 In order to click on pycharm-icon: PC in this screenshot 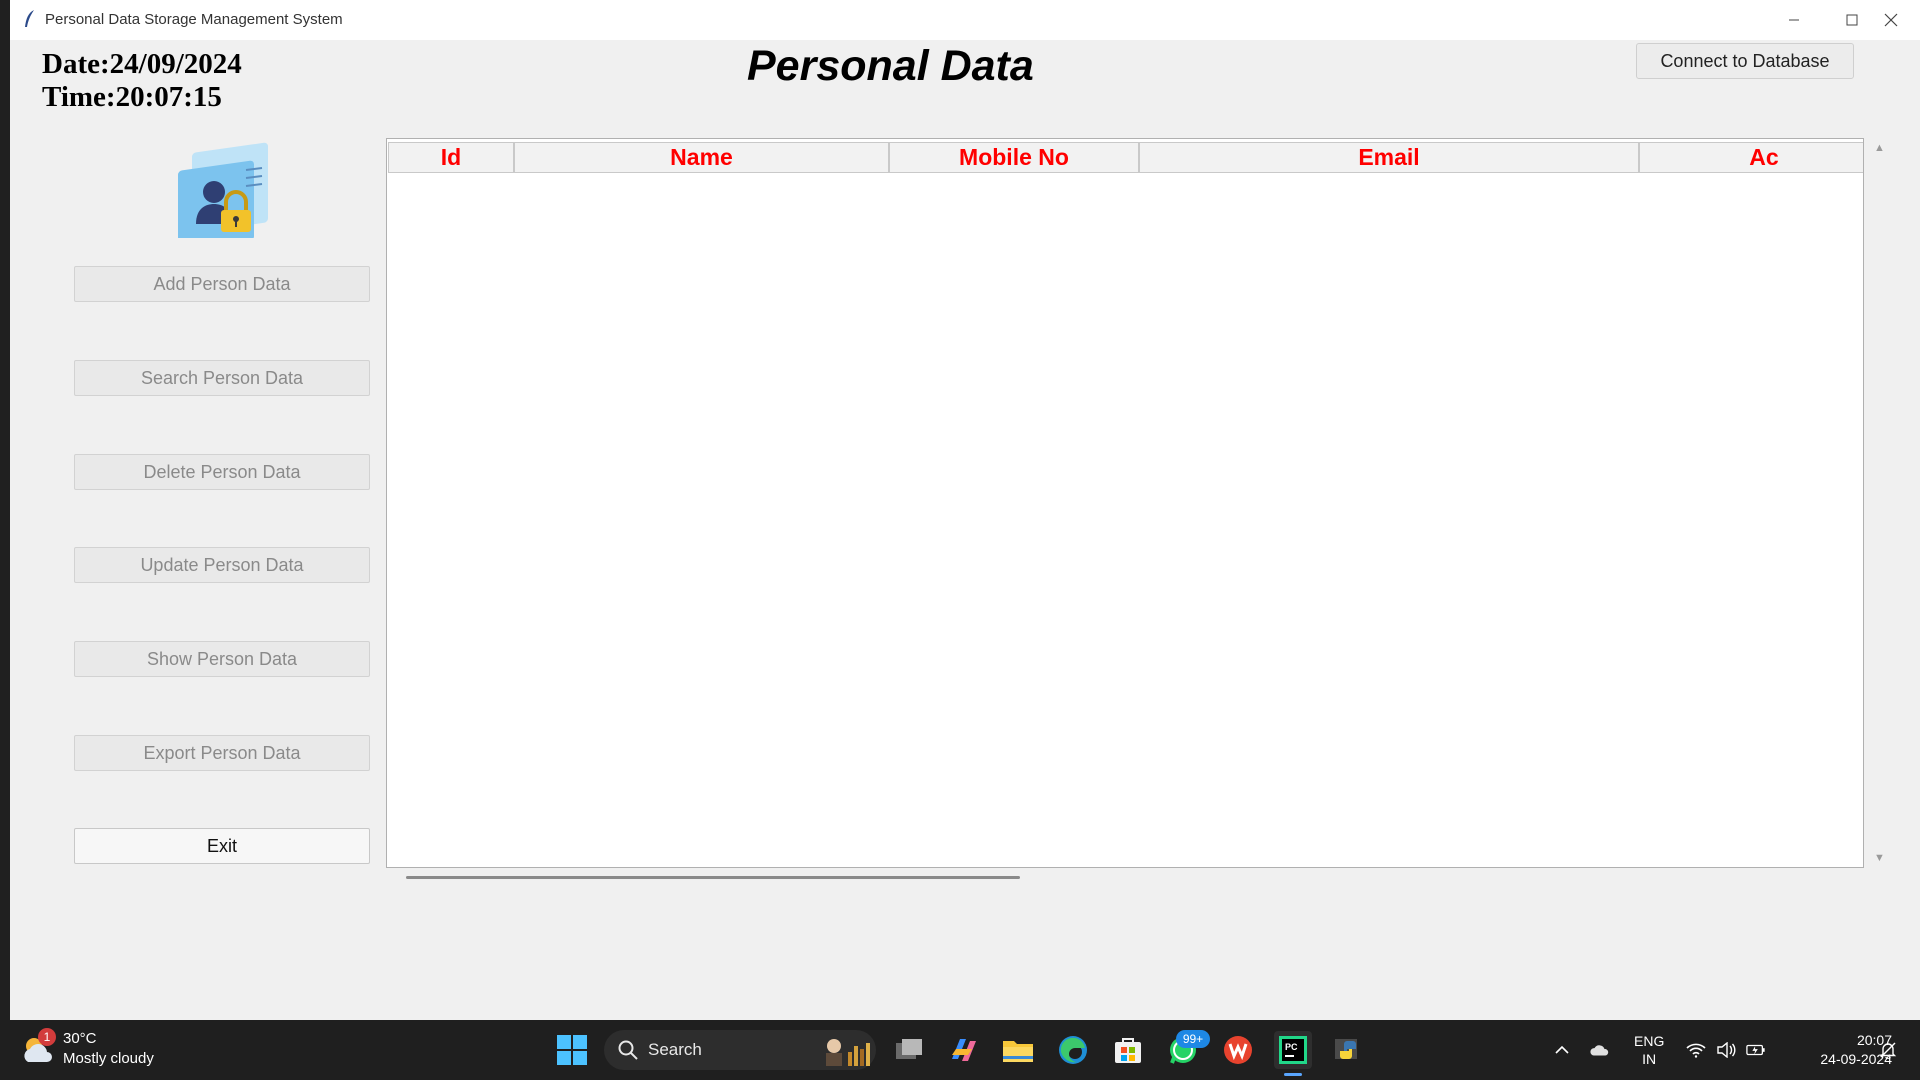, I will do `click(1293, 1050)`.